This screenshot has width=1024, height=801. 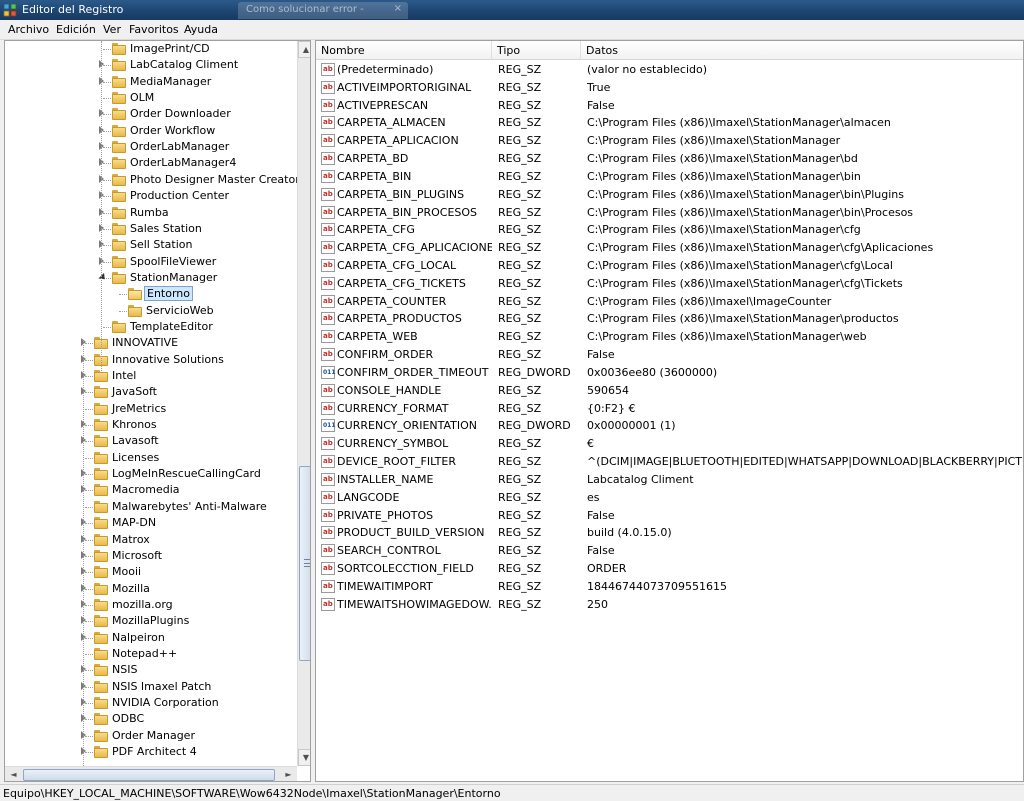 I want to click on tree-item: Order Manager, so click(x=150, y=736).